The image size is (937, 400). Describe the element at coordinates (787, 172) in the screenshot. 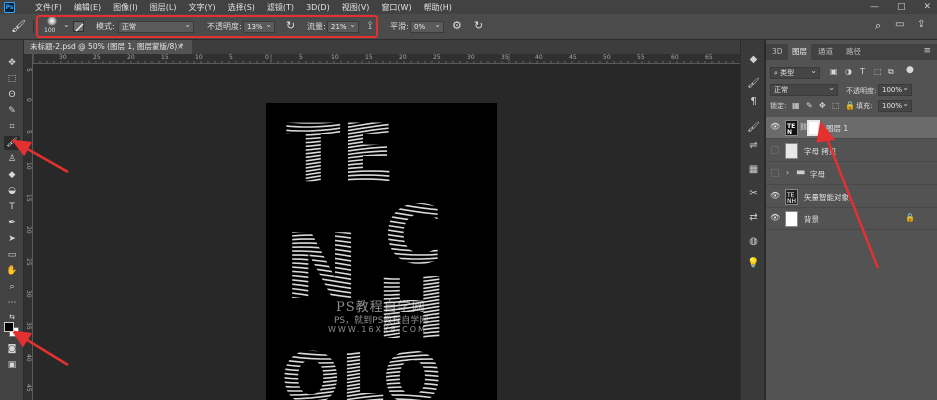

I see `chevron-right-icon: ›` at that location.